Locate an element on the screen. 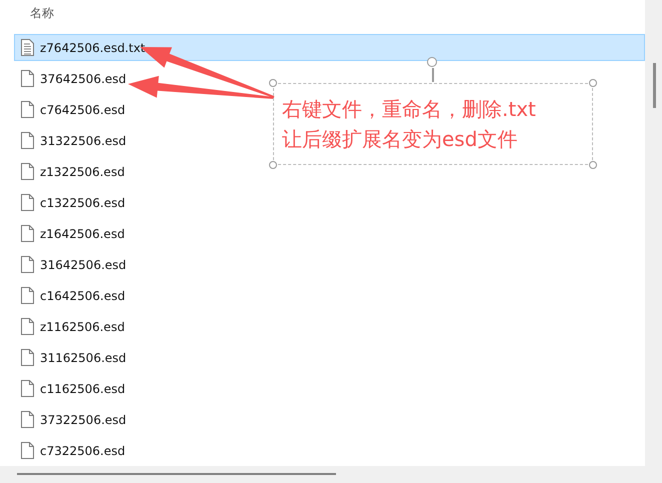 The height and width of the screenshot is (483, 662). file-name: c1162506.esd is located at coordinates (83, 389).